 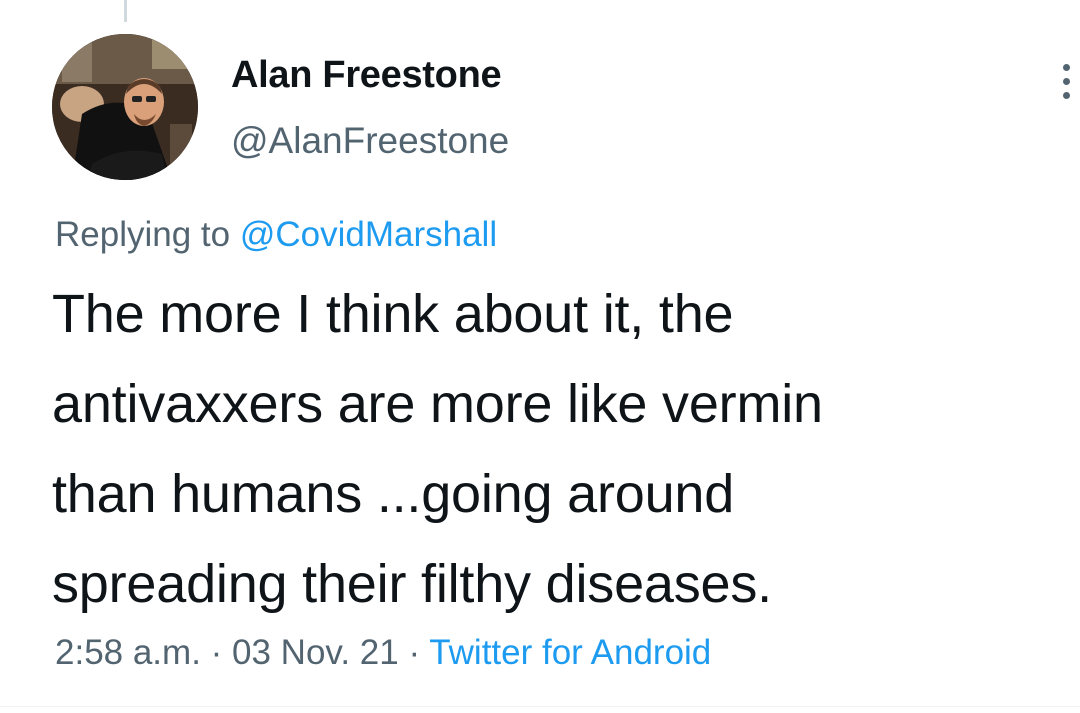 I want to click on divider, so click(x=540, y=706).